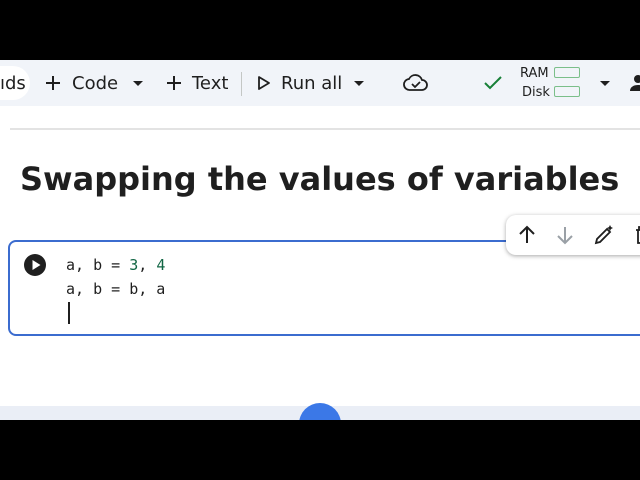 The image size is (640, 480). I want to click on avatar-icon, so click(635, 83).